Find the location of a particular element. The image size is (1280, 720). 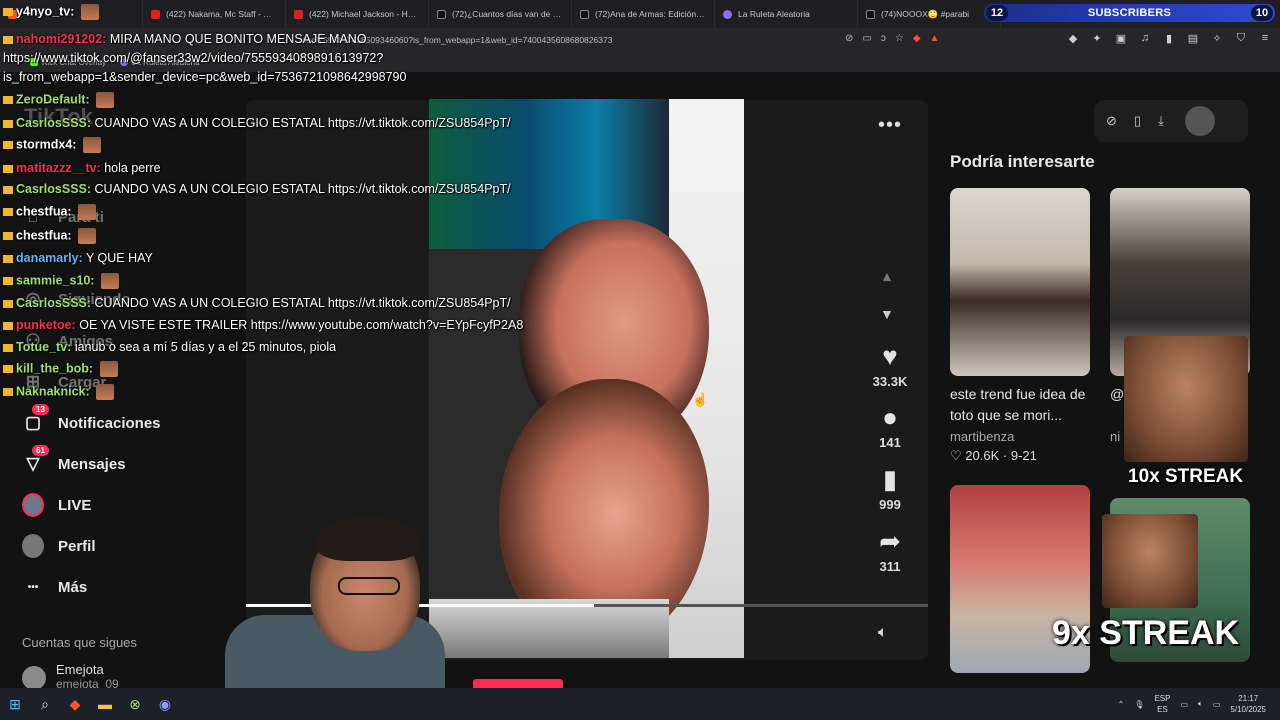

wallet-icon: ▤ is located at coordinates (1193, 38).